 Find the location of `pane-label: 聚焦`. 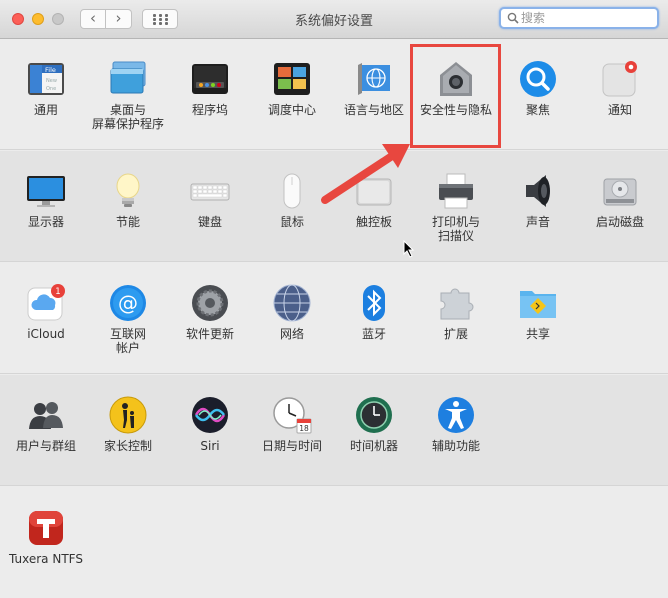

pane-label: 聚焦 is located at coordinates (537, 110).